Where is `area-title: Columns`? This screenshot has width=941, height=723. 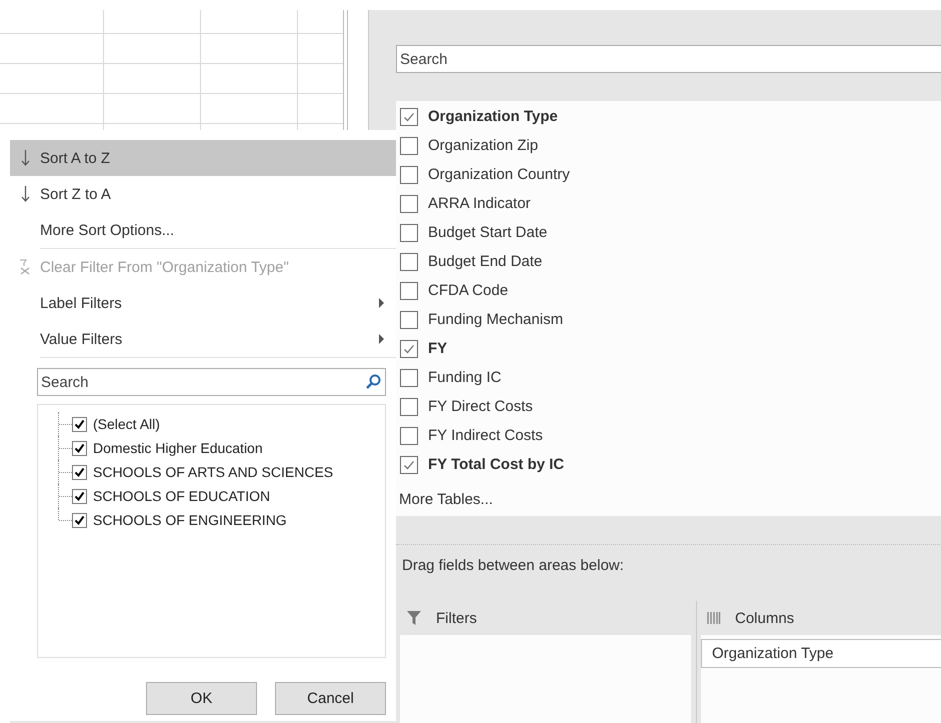 area-title: Columns is located at coordinates (764, 618).